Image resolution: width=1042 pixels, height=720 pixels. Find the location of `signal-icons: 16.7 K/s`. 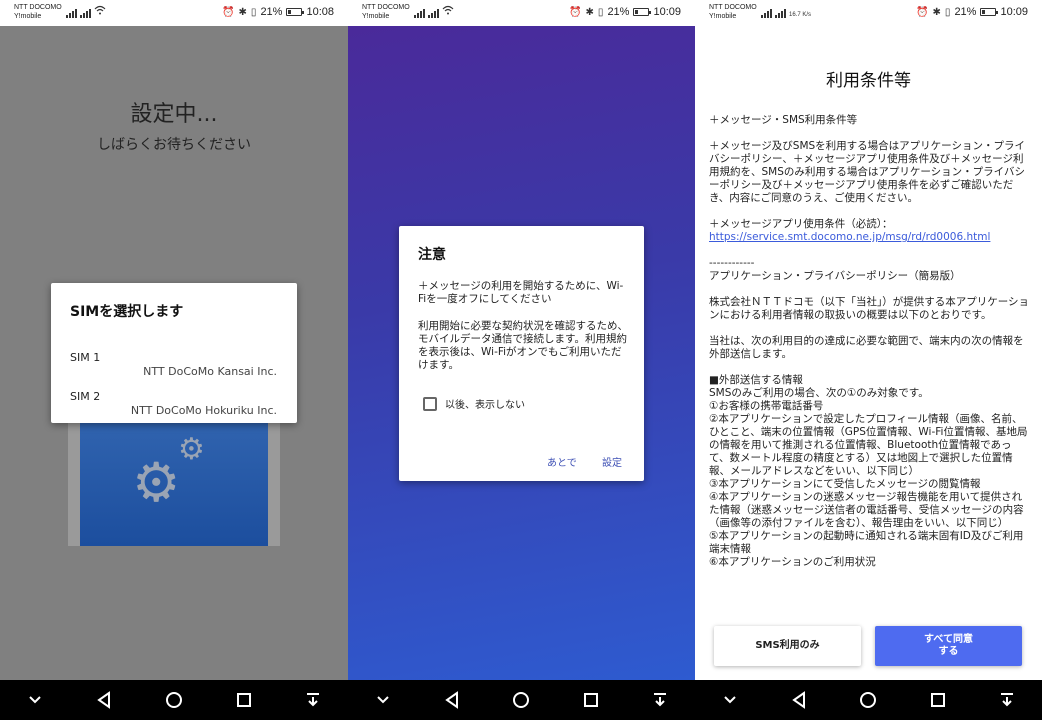

signal-icons: 16.7 K/s is located at coordinates (786, 13).